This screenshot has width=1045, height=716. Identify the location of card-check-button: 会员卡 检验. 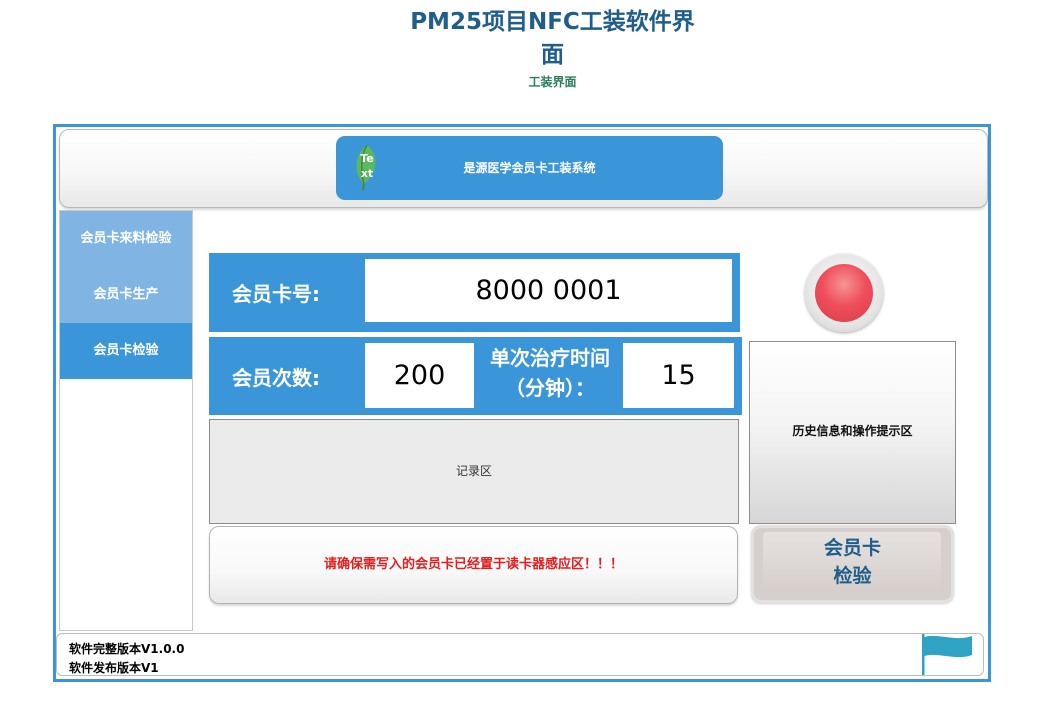
(852, 564).